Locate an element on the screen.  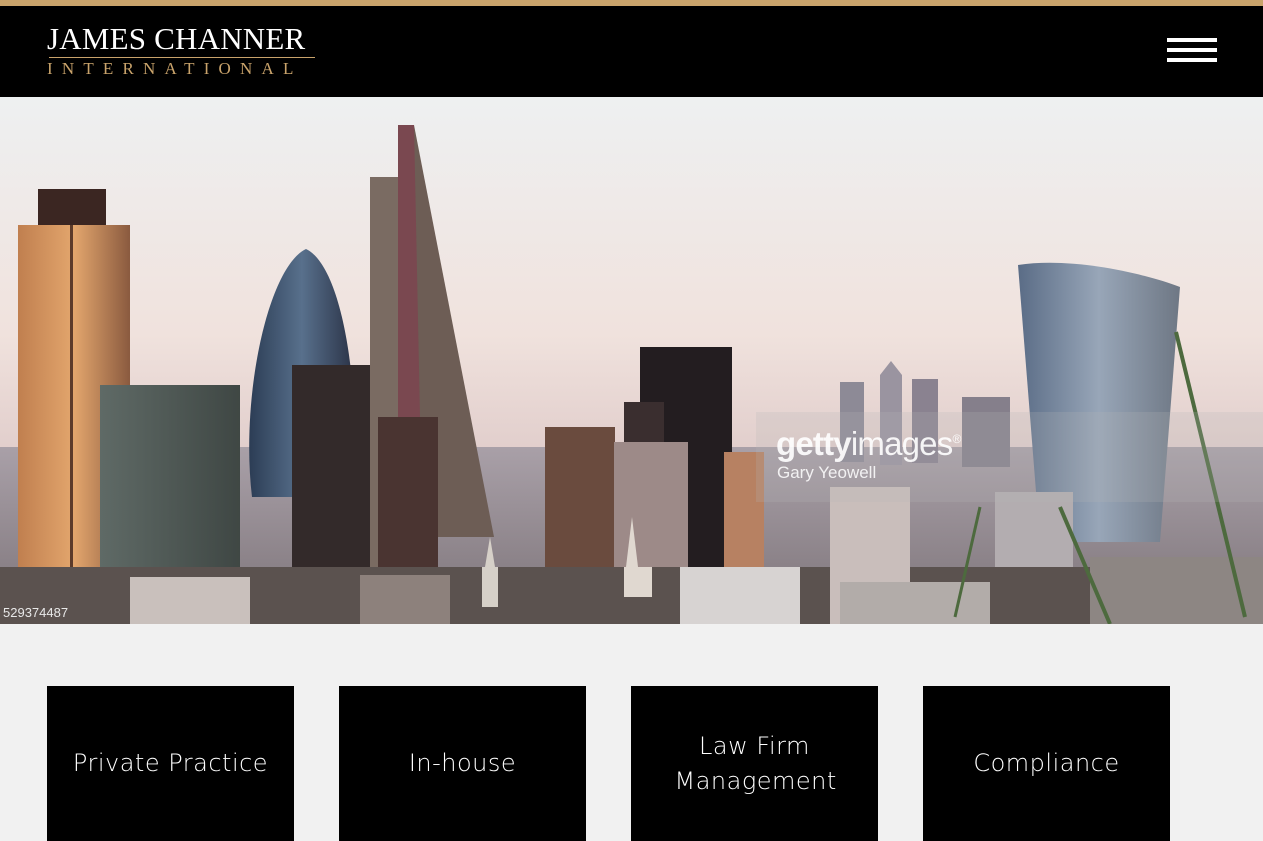
practice-tile-law-firm-management: Law Firm Management is located at coordinates (754, 763).